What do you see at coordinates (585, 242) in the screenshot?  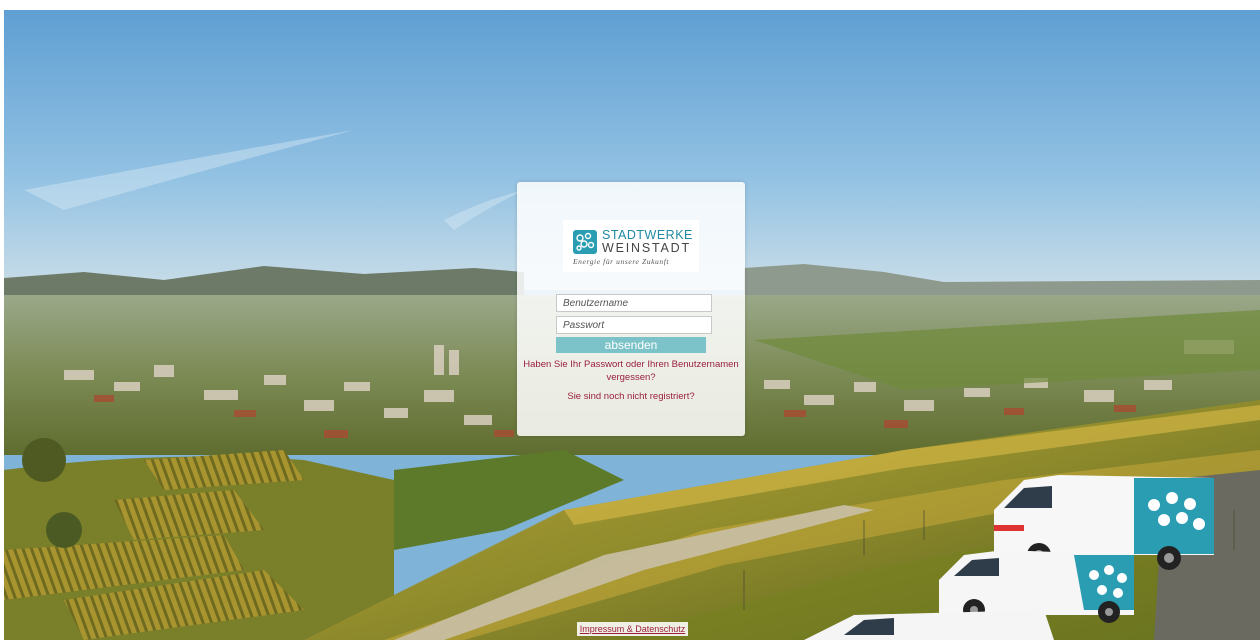 I see `stadtwerke-logo-icon` at bounding box center [585, 242].